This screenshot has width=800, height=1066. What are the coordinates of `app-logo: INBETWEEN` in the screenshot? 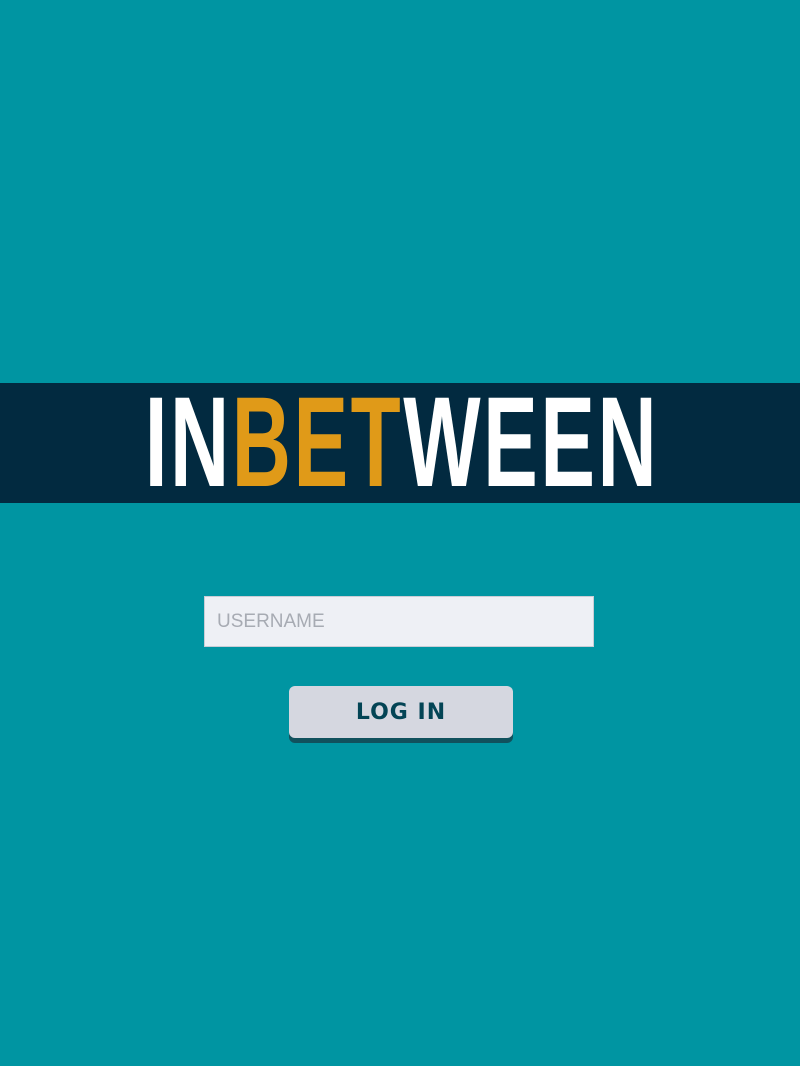 It's located at (400, 443).